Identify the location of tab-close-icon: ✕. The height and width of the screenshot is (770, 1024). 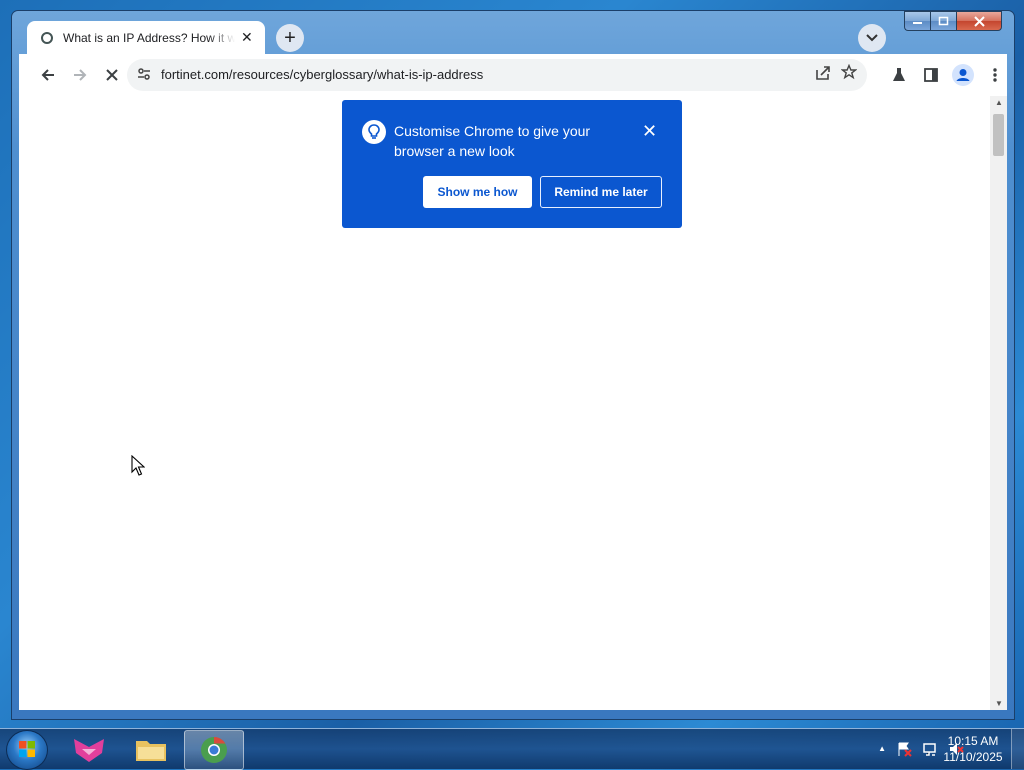
(247, 37).